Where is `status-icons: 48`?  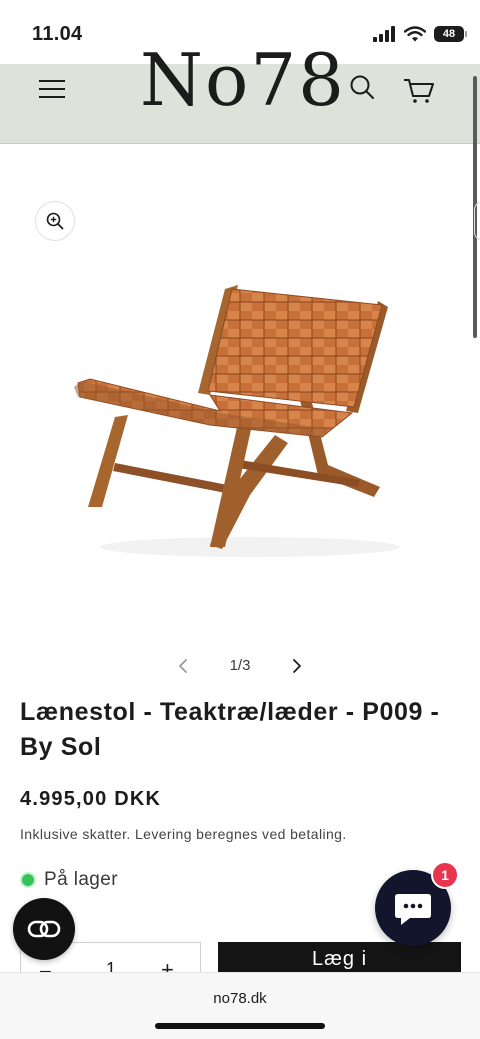
status-icons: 48 is located at coordinates (419, 34).